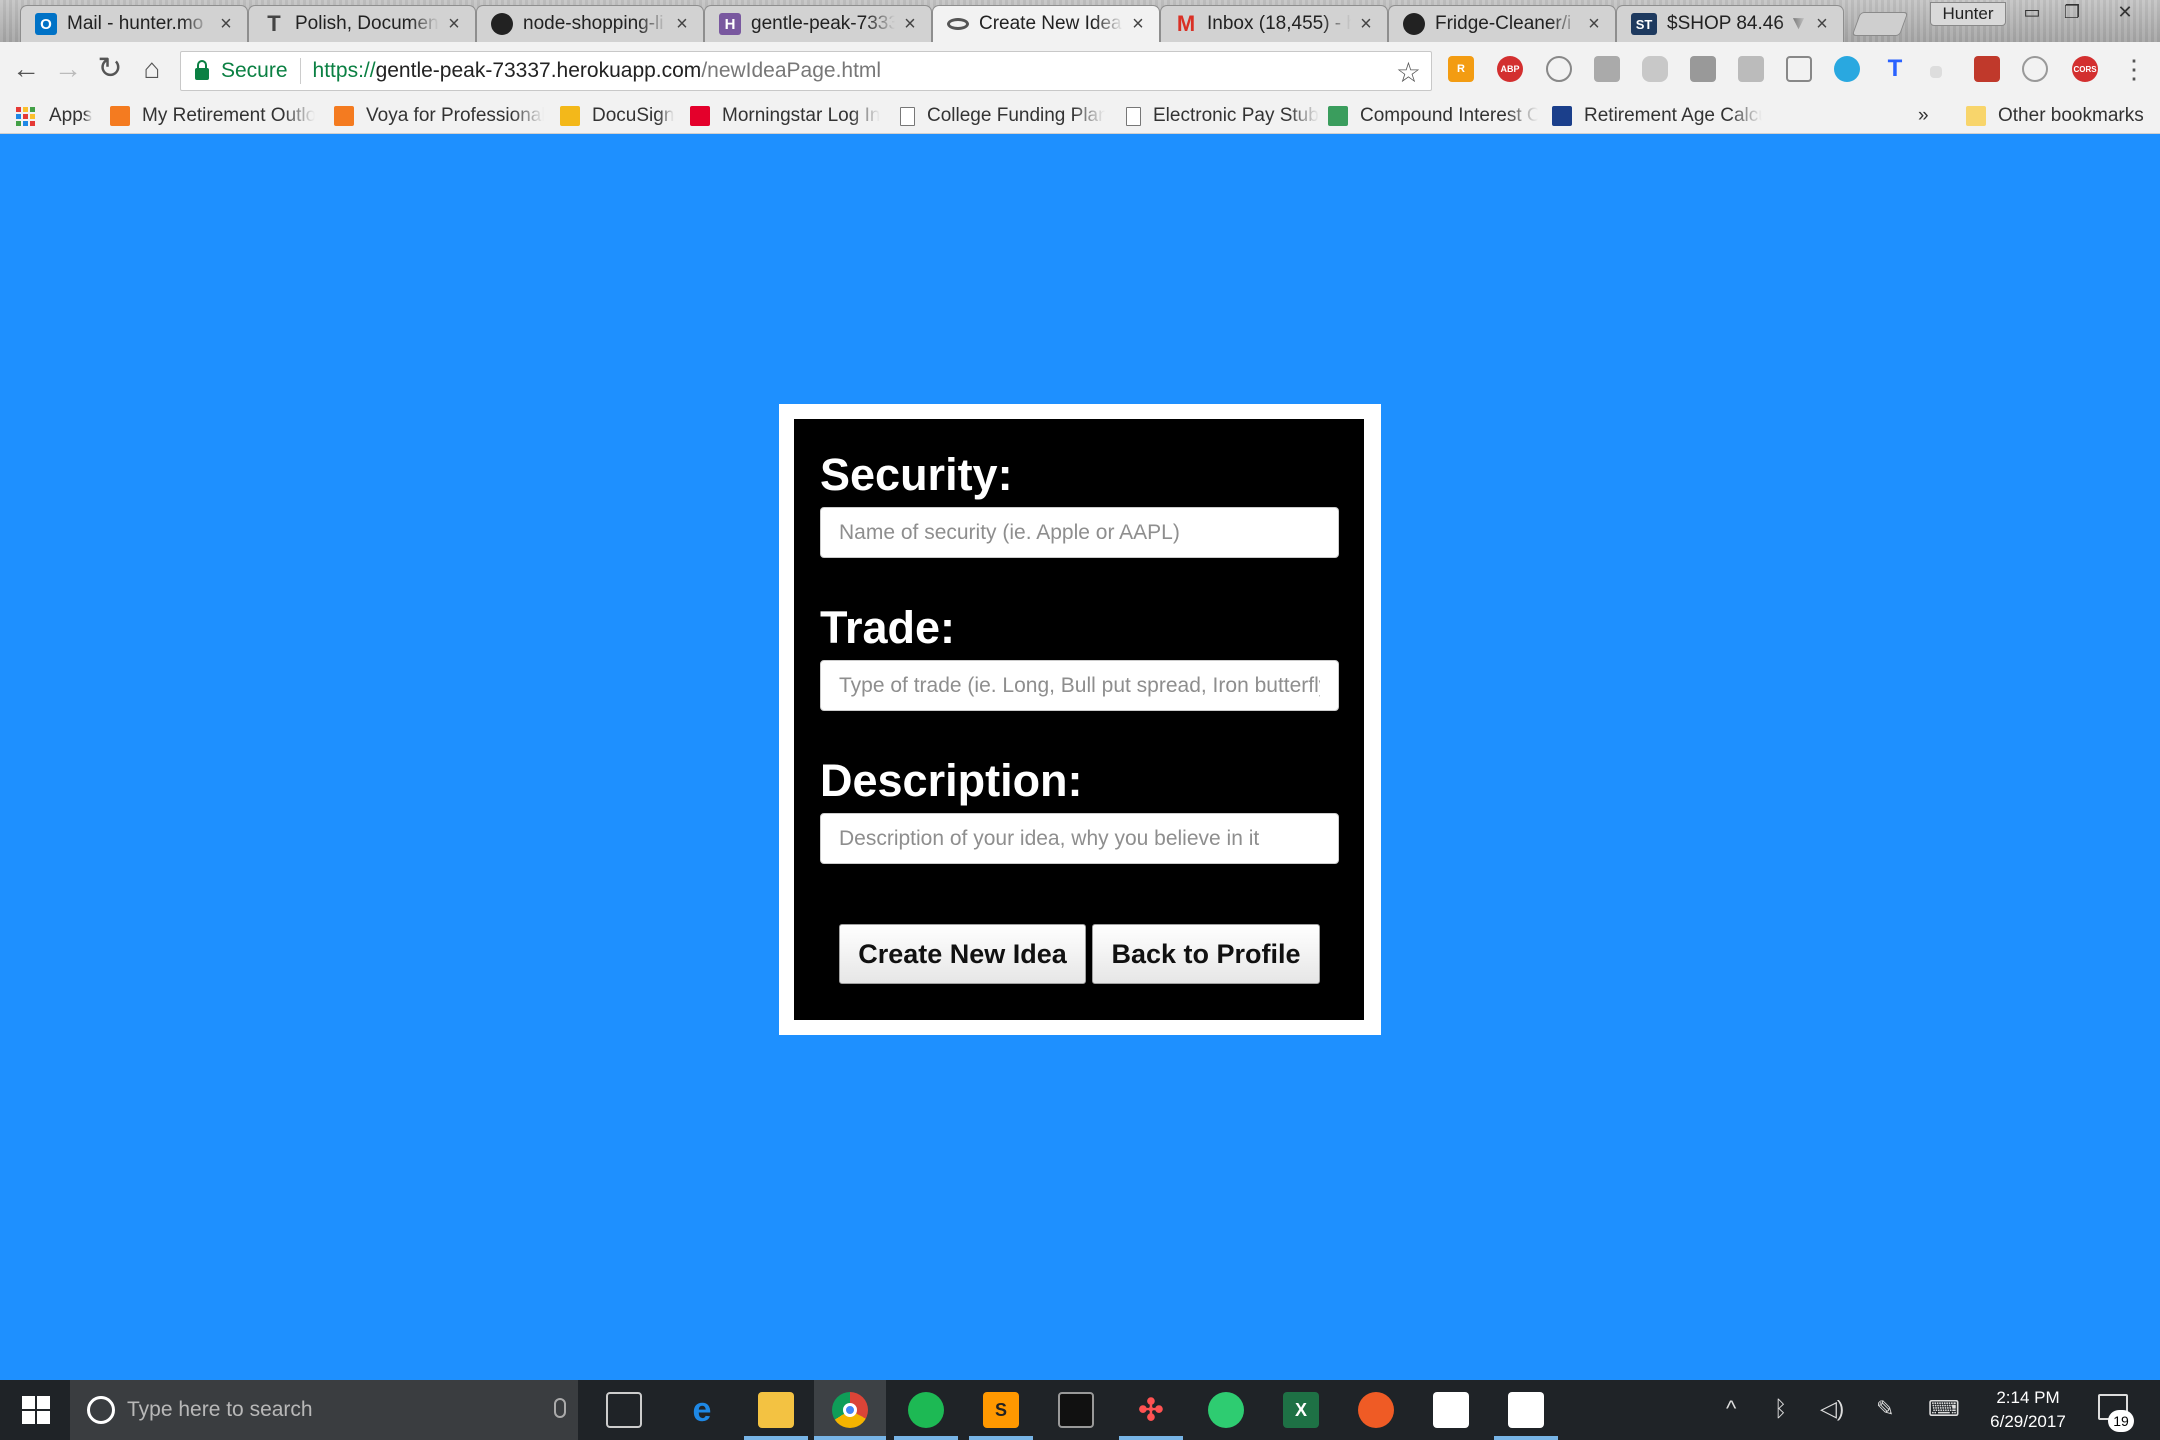 This screenshot has height=1440, width=2160. I want to click on tab-inbox: M Inbox (18,455) - h ×, so click(1274, 23).